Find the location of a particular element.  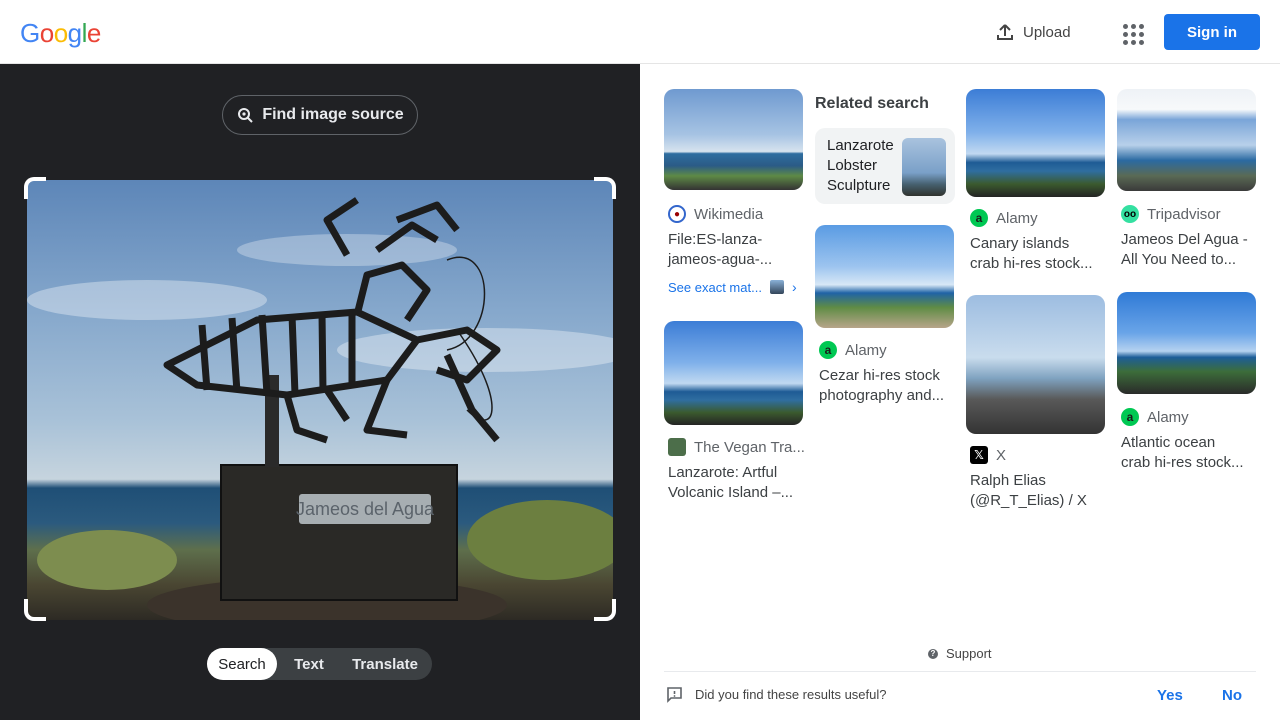

divider is located at coordinates (960, 671).